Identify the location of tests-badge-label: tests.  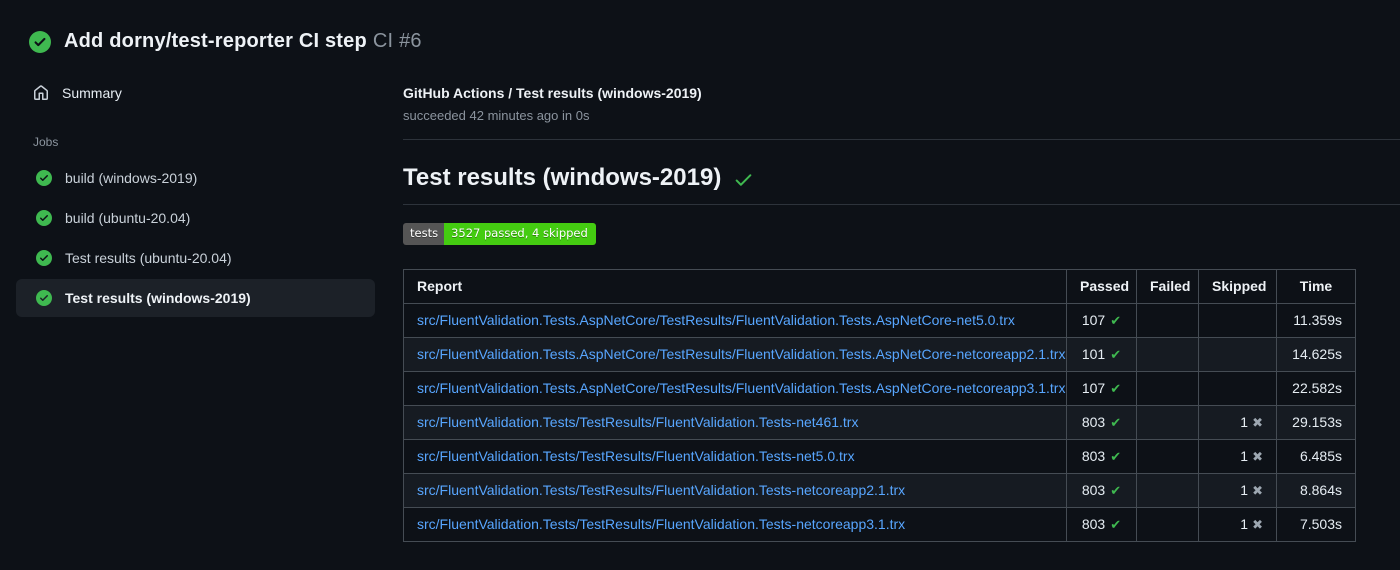
(424, 234).